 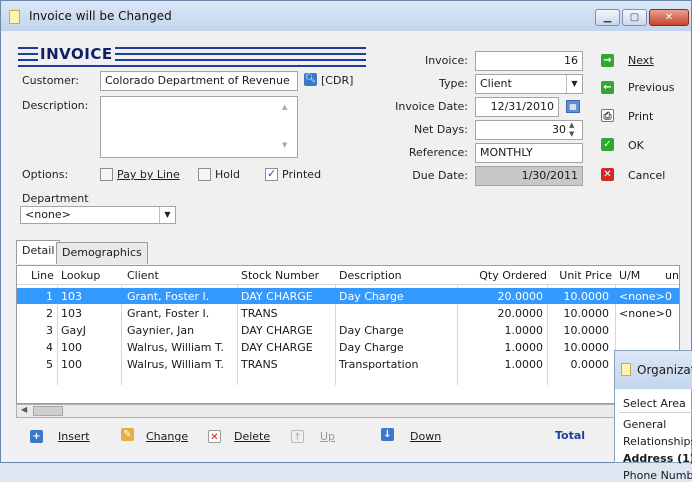 What do you see at coordinates (192, 66) in the screenshot?
I see `banner-line` at bounding box center [192, 66].